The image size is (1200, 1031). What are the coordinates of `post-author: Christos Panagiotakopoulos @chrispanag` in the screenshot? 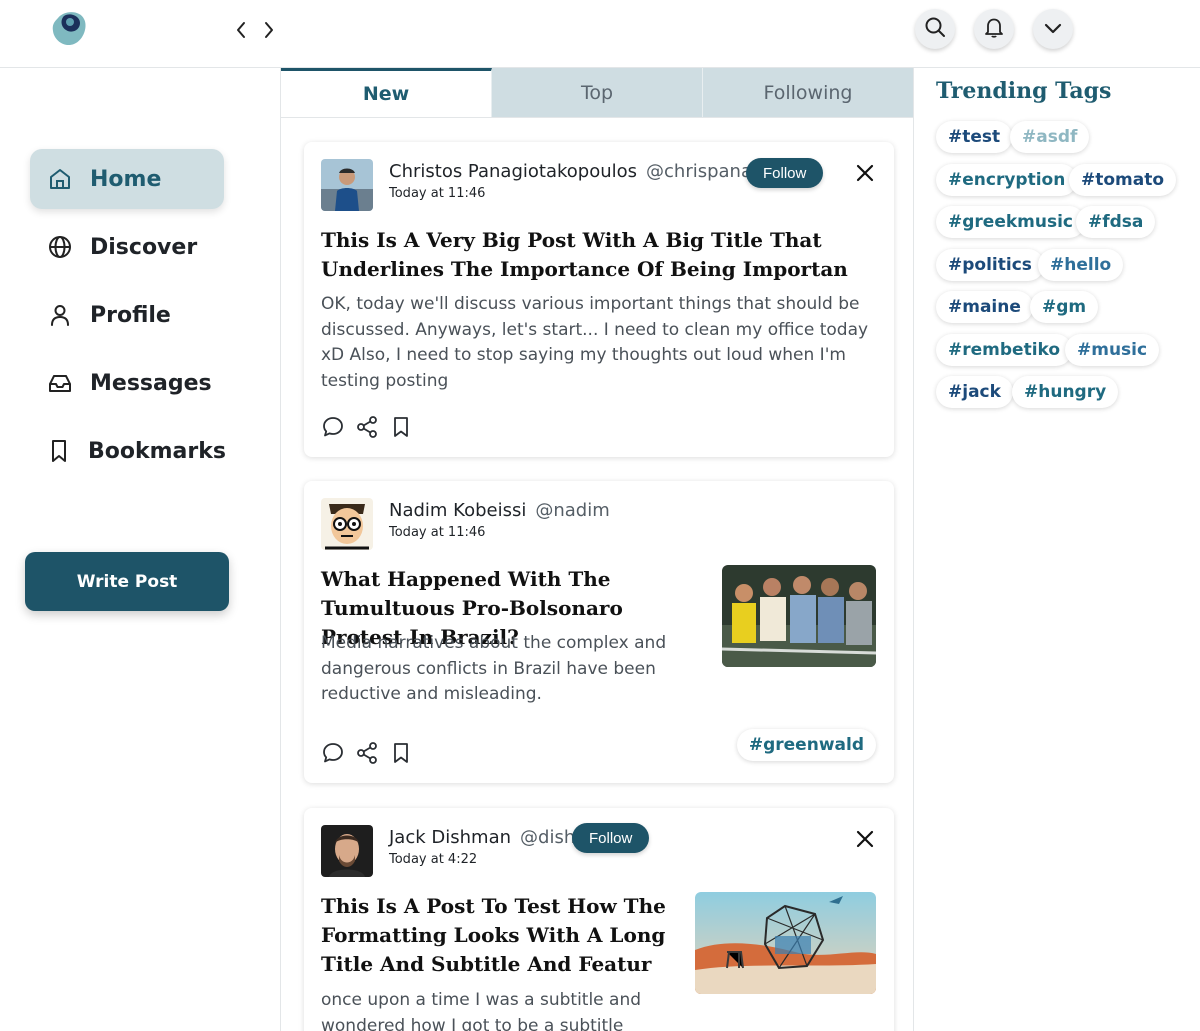 It's located at (576, 171).